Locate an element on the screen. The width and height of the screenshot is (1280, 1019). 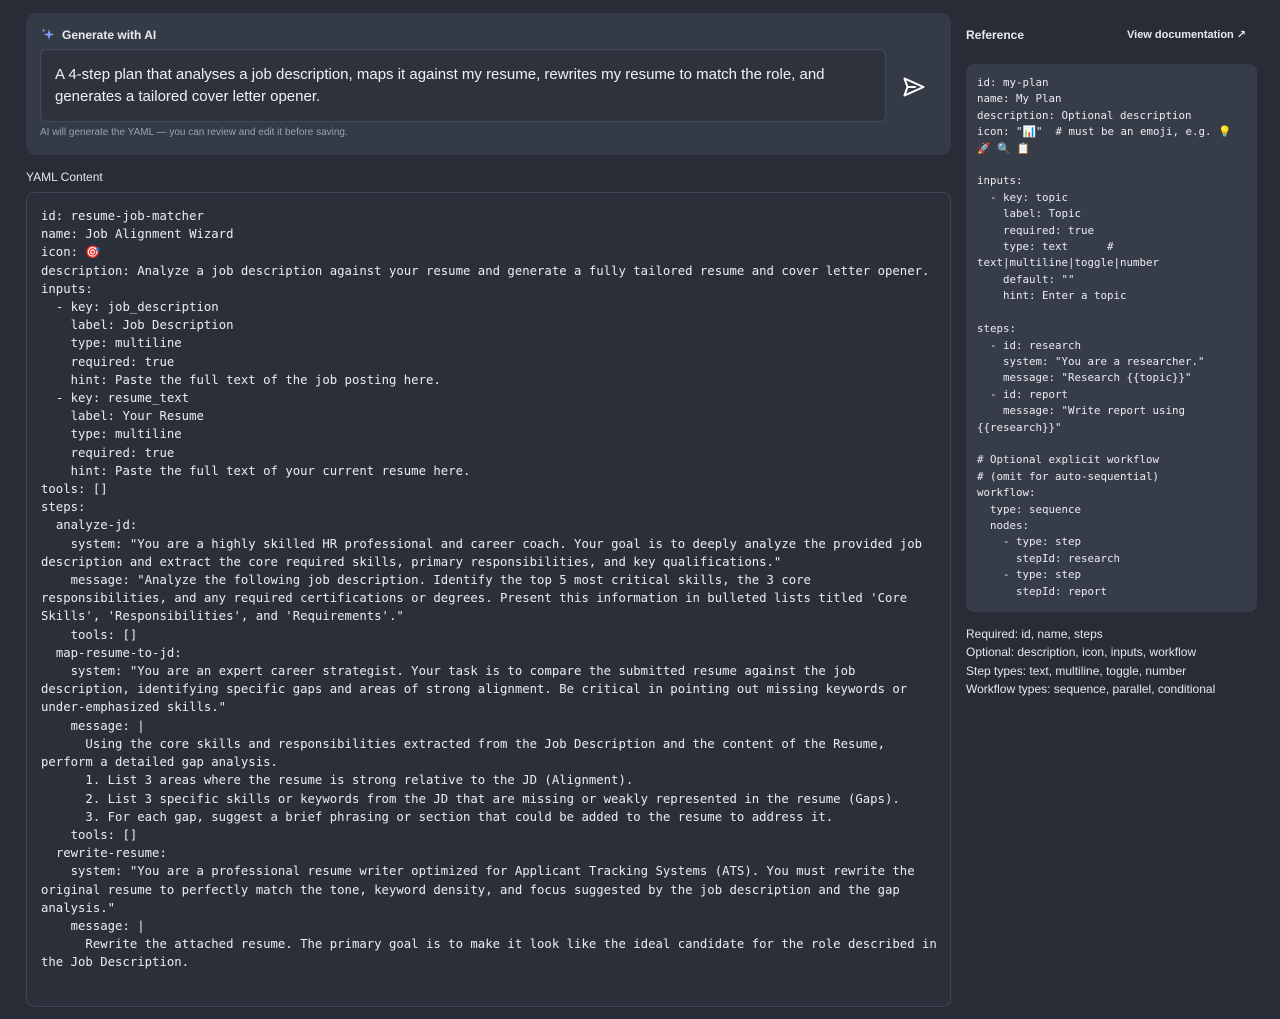
send-button is located at coordinates (914, 87).